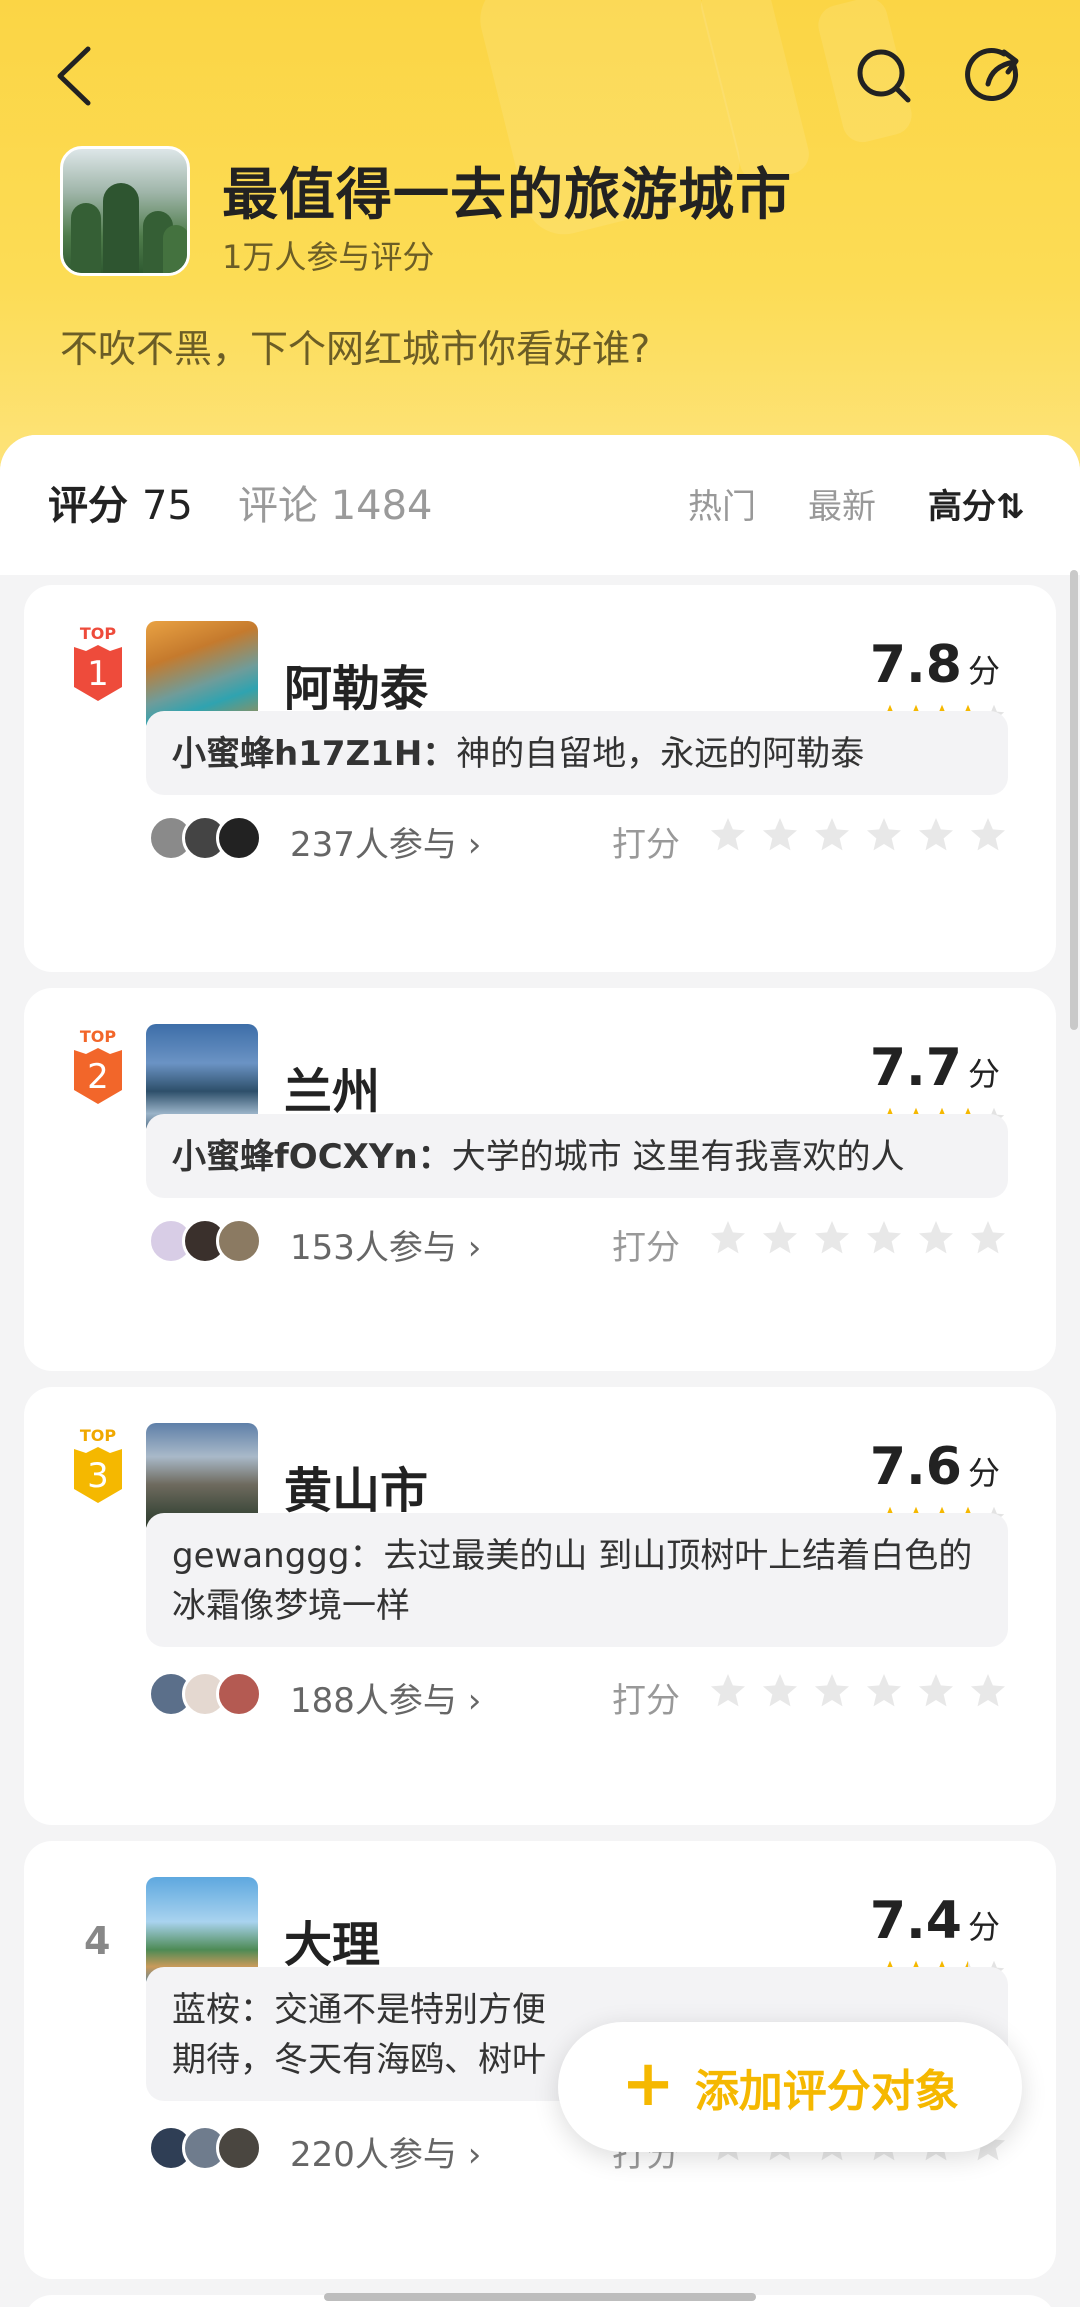 This screenshot has width=1080, height=2307. What do you see at coordinates (98, 674) in the screenshot?
I see `svg-text: 1` at bounding box center [98, 674].